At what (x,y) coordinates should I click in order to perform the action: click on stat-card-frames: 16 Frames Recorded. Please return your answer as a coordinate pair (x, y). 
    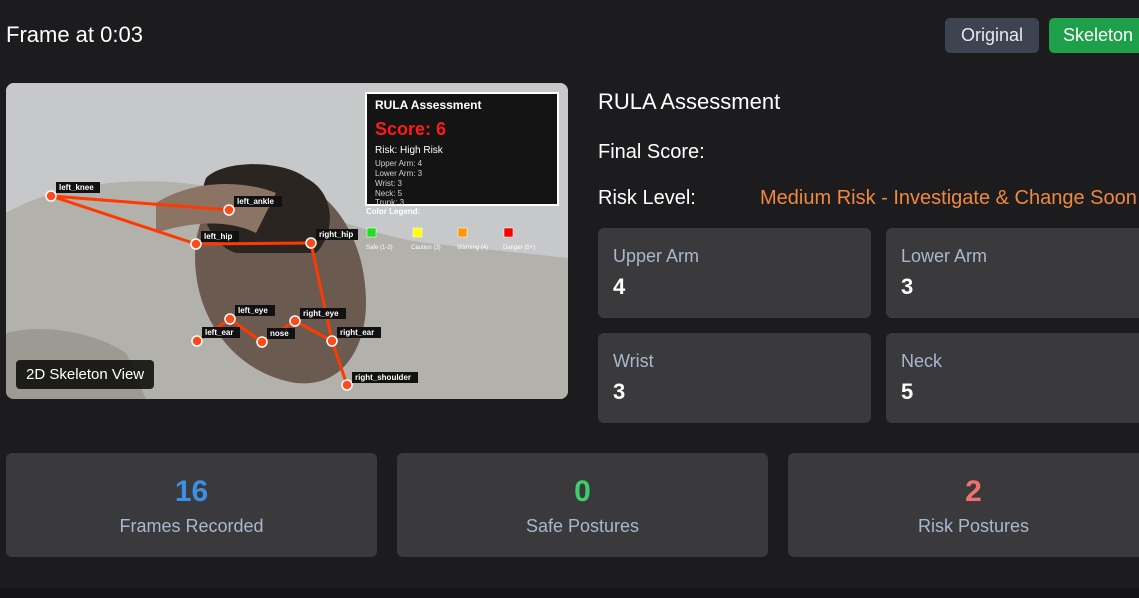
    Looking at the image, I should click on (191, 505).